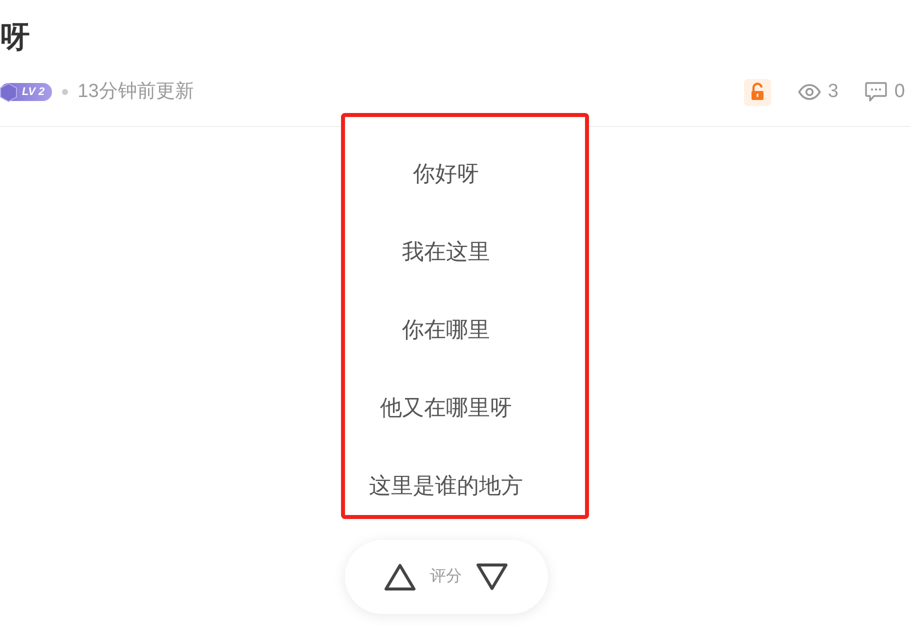 The height and width of the screenshot is (626, 910). What do you see at coordinates (136, 92) in the screenshot?
I see `update-time: 13分钟前更新` at bounding box center [136, 92].